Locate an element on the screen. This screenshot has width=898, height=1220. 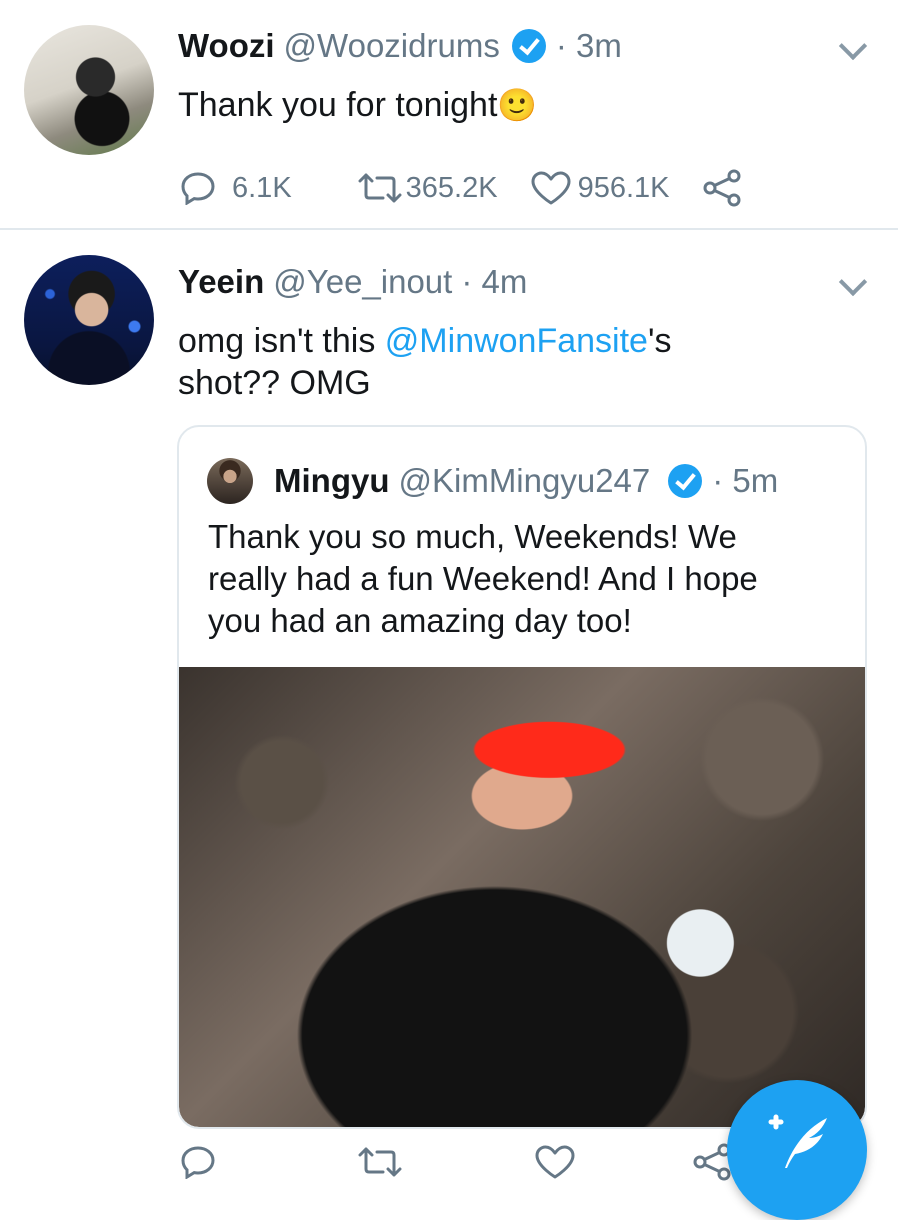
handle: @KimMingyu247 is located at coordinates (524, 480).